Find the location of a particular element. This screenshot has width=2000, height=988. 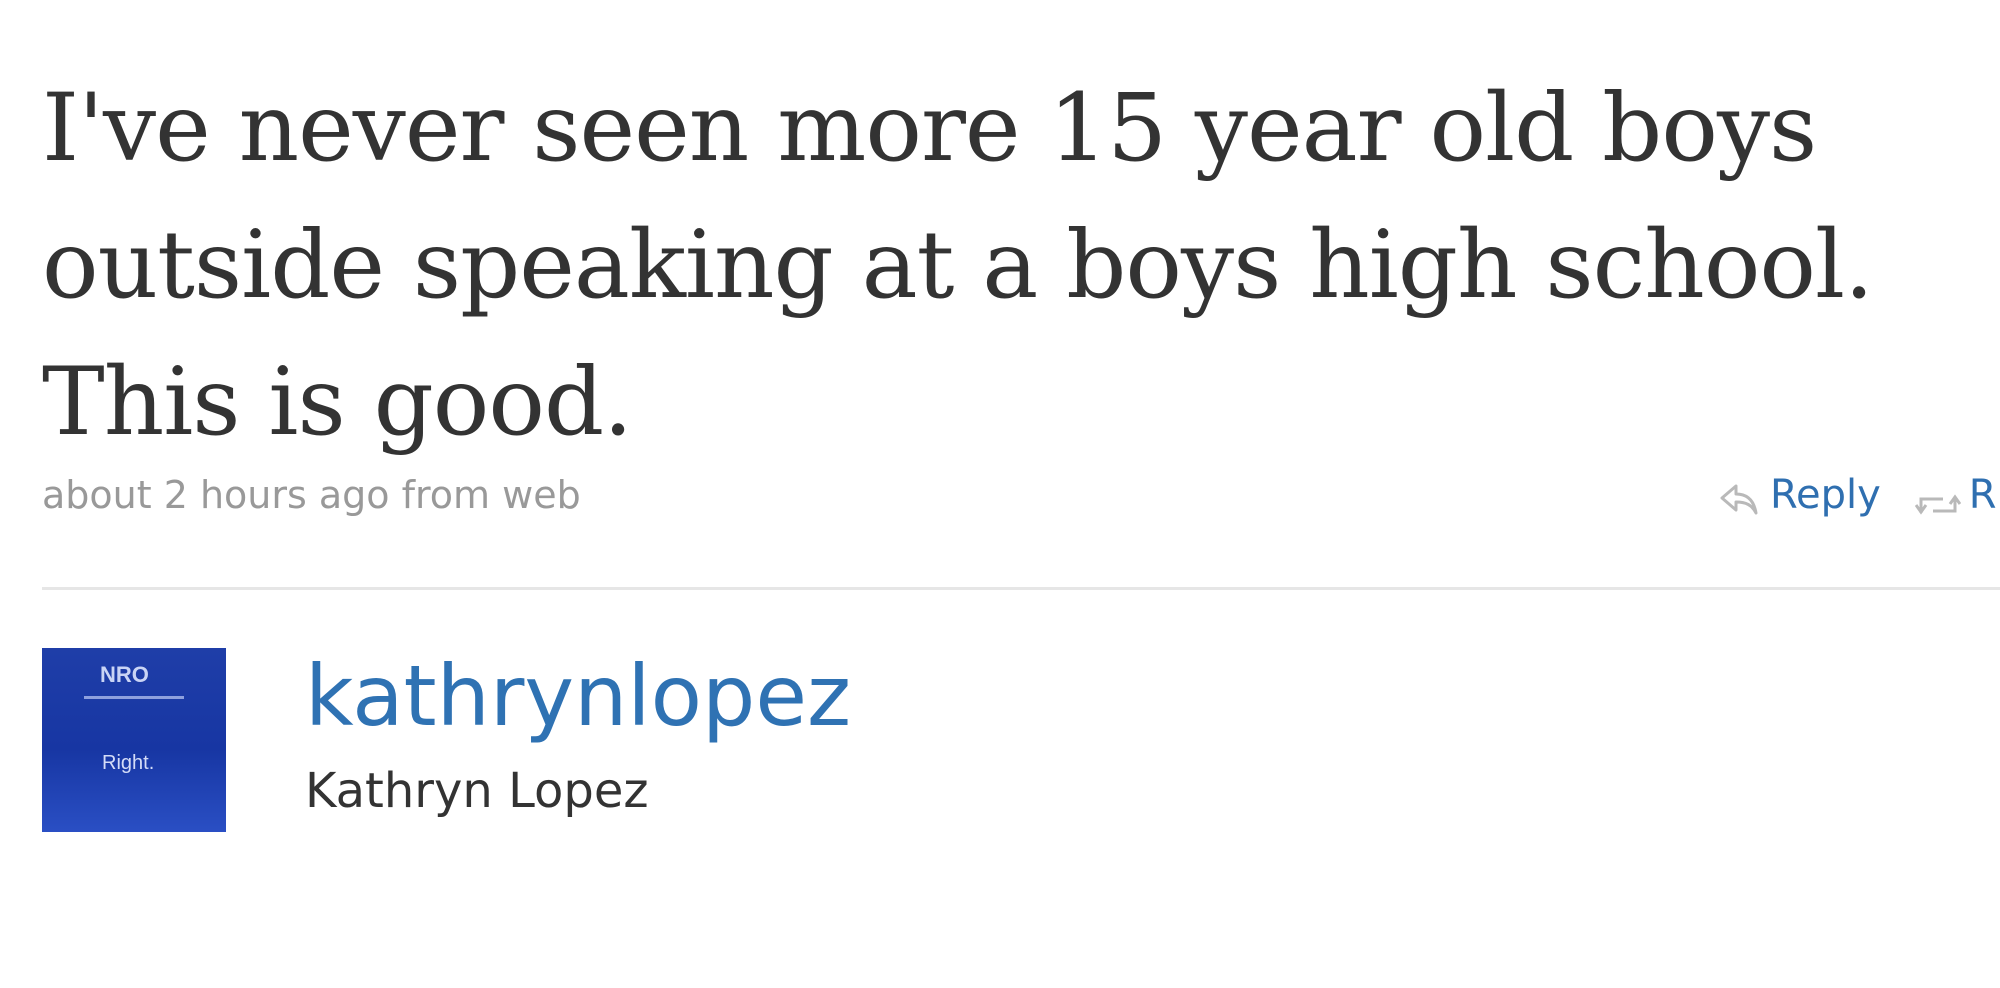

avatar-caption: Right. is located at coordinates (128, 763).